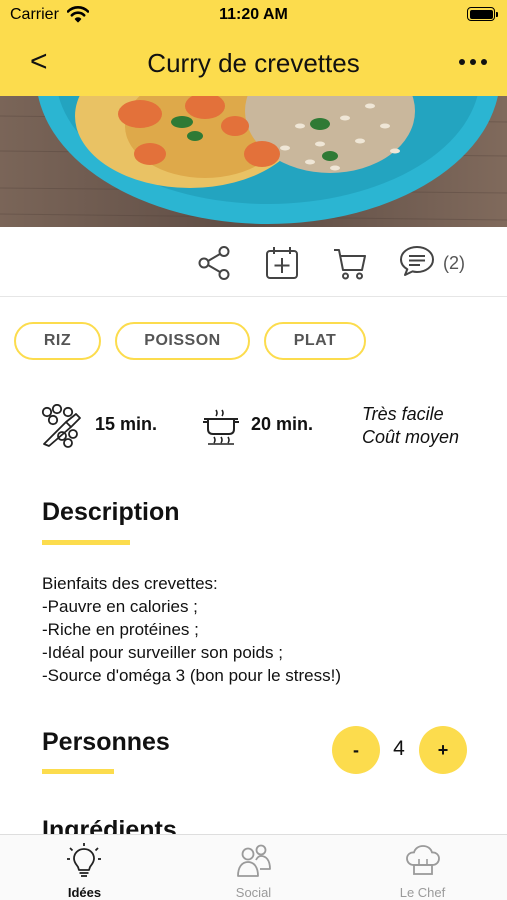 Image resolution: width=507 pixels, height=900 pixels. What do you see at coordinates (443, 750) in the screenshot?
I see `increase-persons-button: +` at bounding box center [443, 750].